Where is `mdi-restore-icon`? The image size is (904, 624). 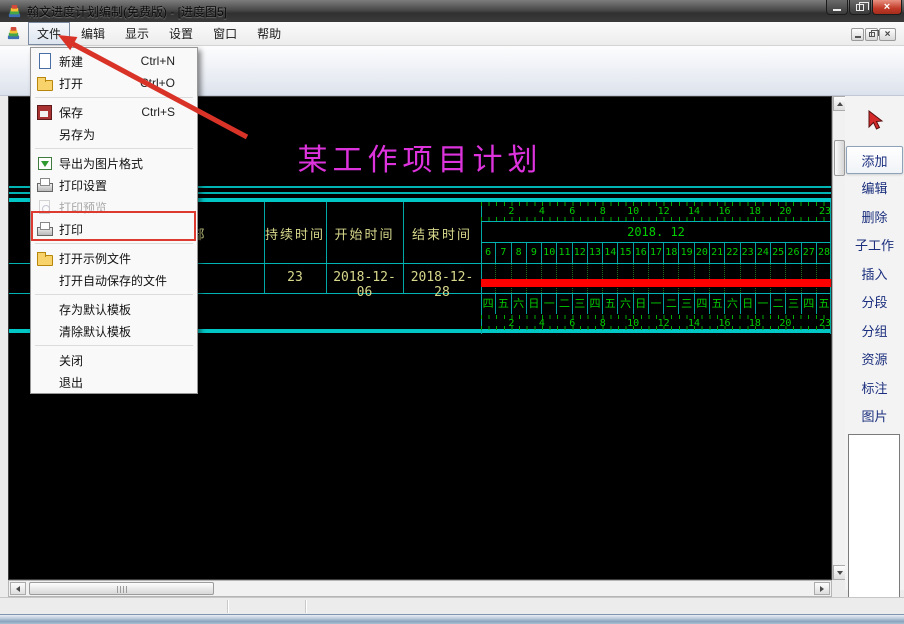
mdi-restore-icon is located at coordinates (873, 33).